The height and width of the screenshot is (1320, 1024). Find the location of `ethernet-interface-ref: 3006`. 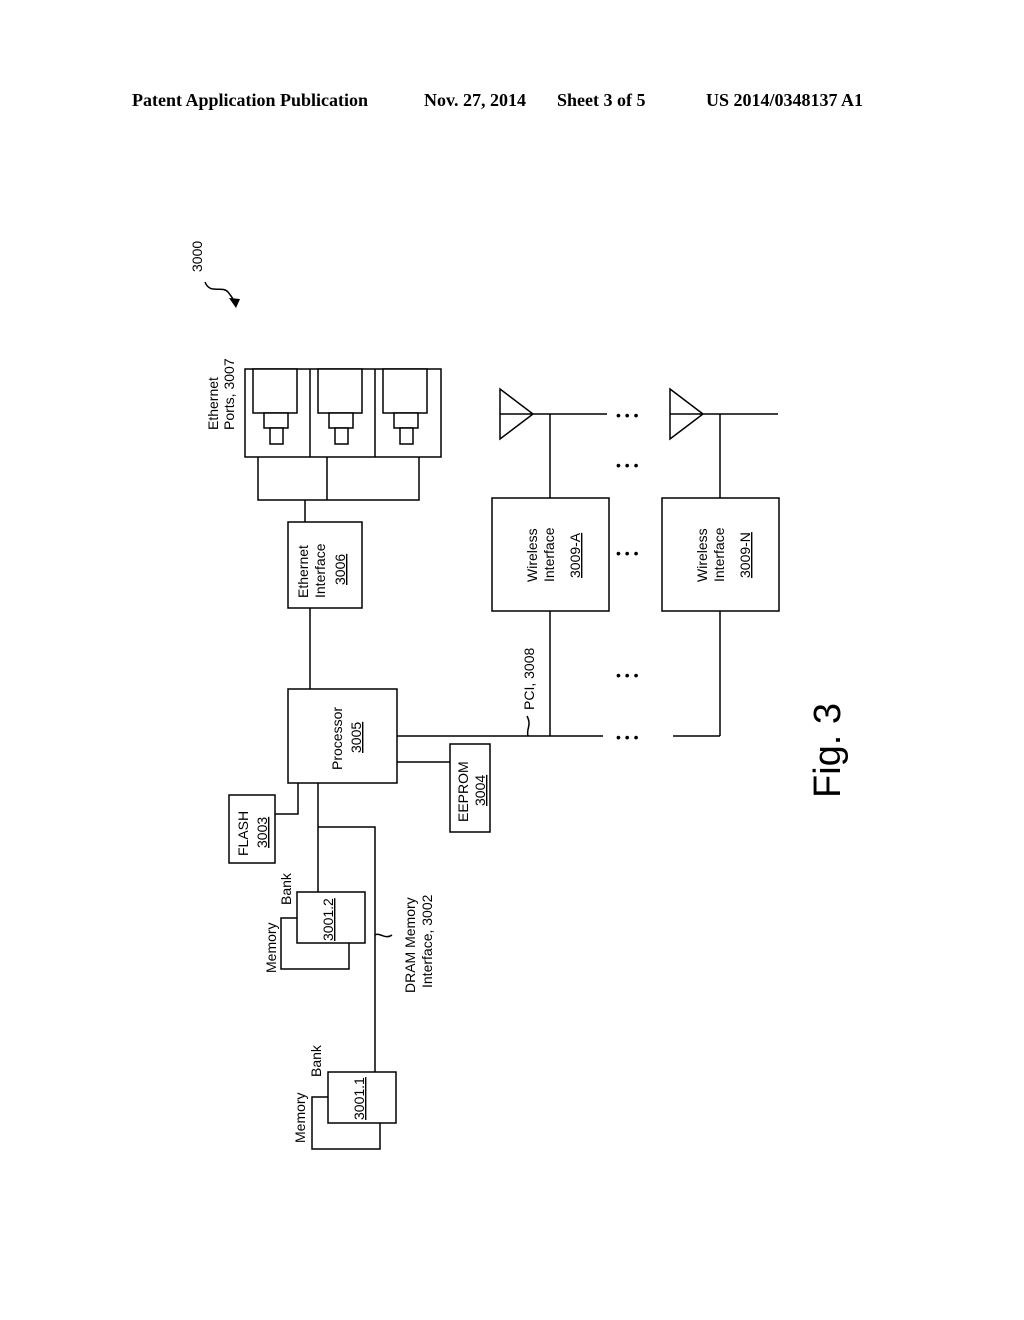

ethernet-interface-ref: 3006 is located at coordinates (340, 569).